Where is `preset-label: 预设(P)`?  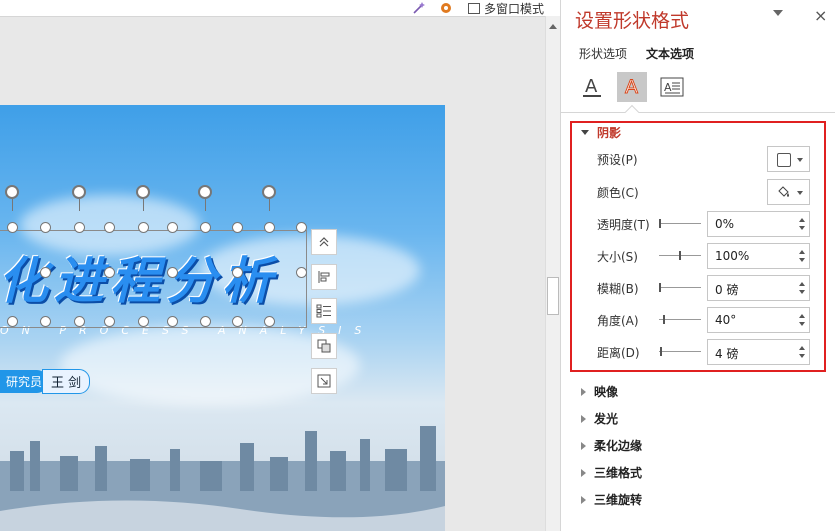
preset-label: 预设(P) is located at coordinates (617, 160).